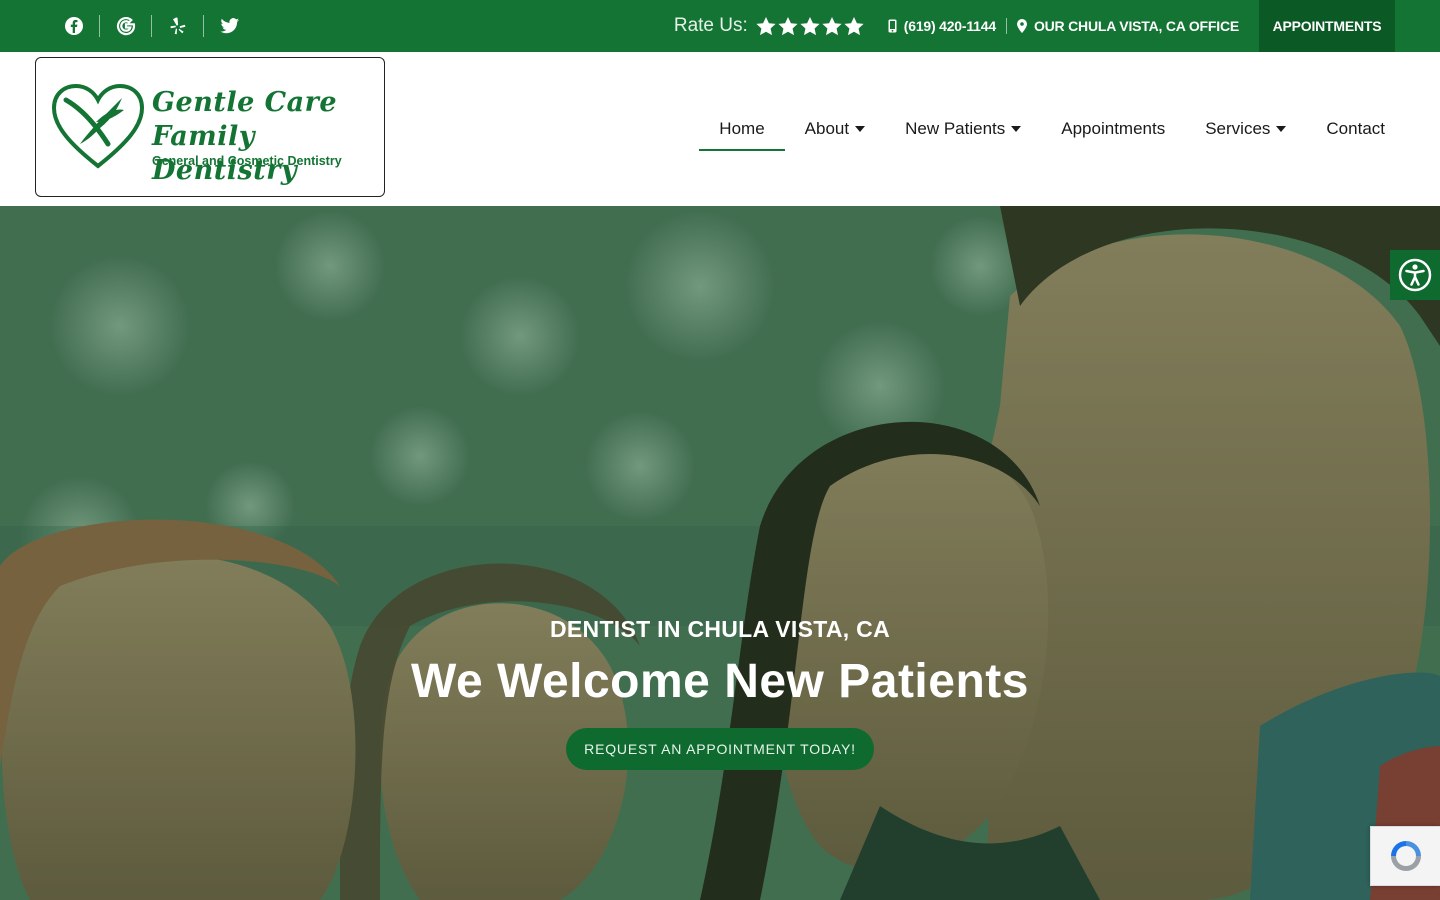 The width and height of the screenshot is (1440, 900). I want to click on accessibility-button, so click(1415, 275).